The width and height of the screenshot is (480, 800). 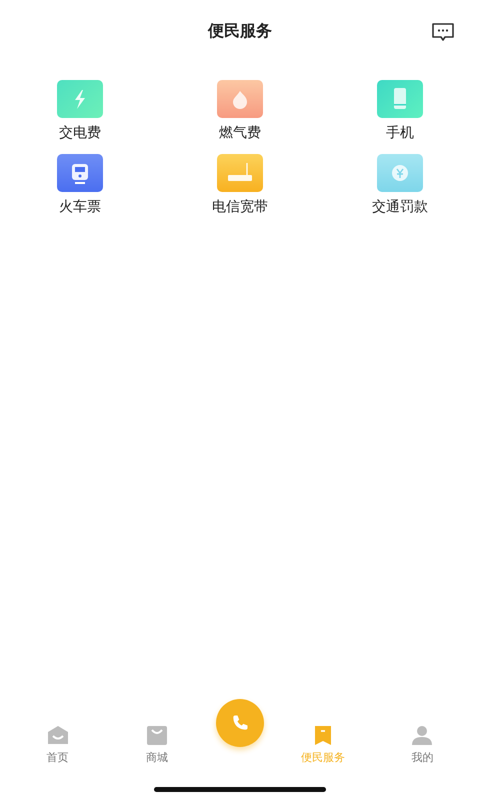 I want to click on call-button, so click(x=240, y=723).